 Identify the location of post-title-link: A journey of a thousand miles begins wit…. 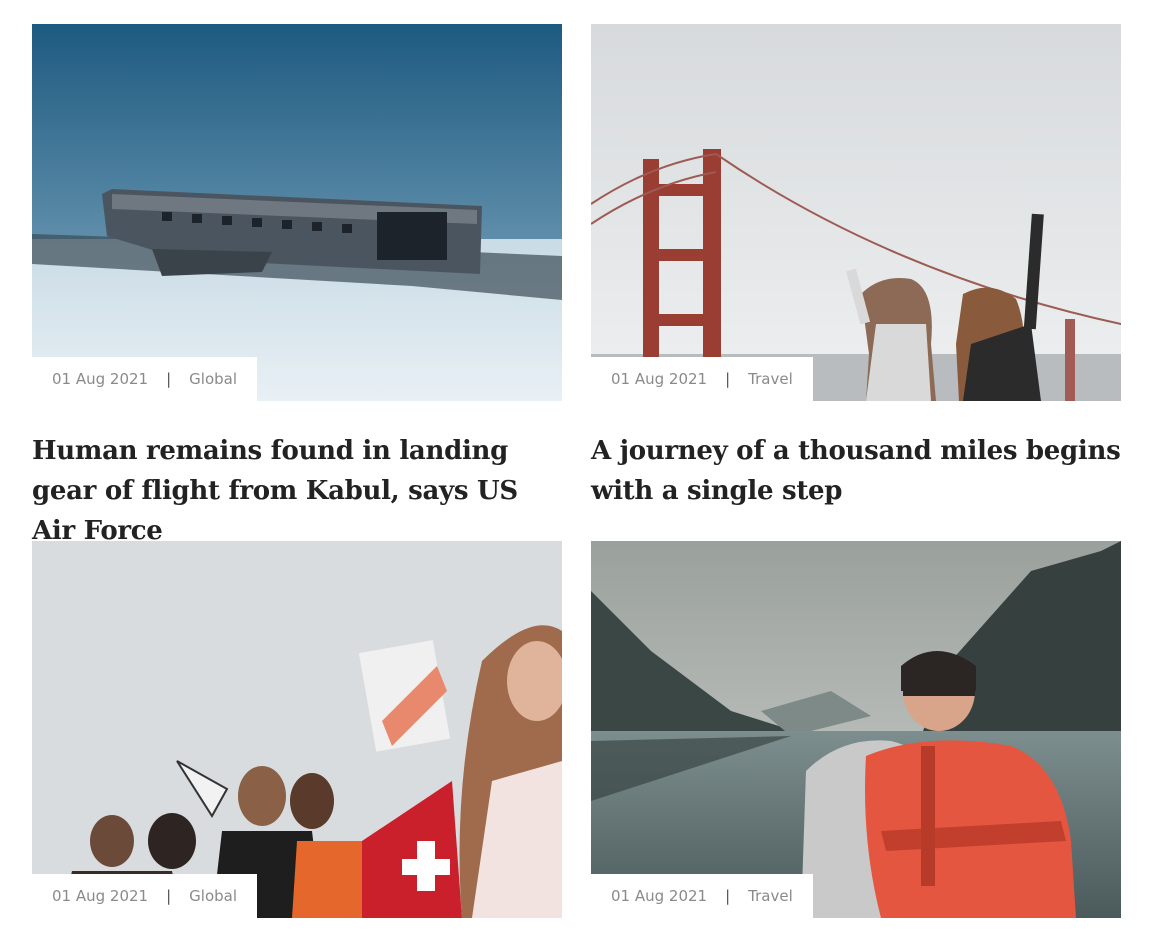
(856, 471).